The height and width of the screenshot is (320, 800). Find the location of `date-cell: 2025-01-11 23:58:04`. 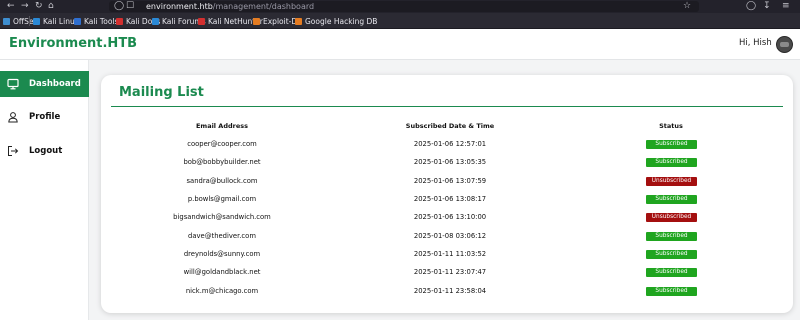

date-cell: 2025-01-11 23:58:04 is located at coordinates (450, 291).